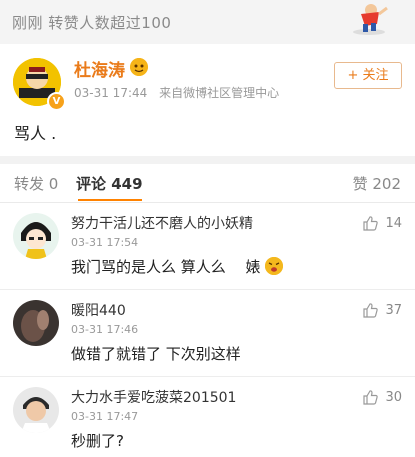  I want to click on active-tab-indicator, so click(110, 200).